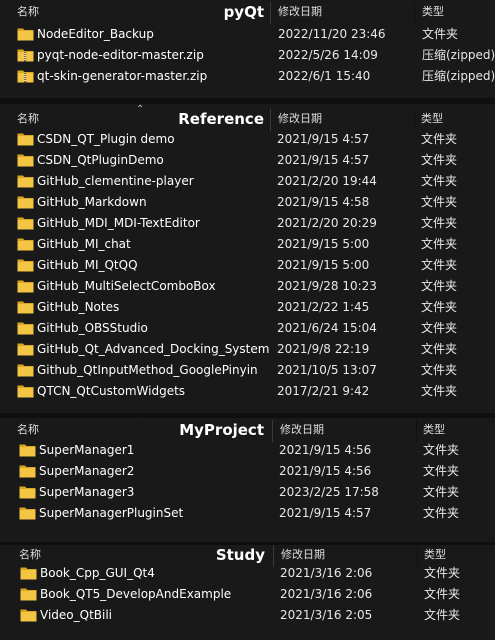 This screenshot has height=640, width=495. Describe the element at coordinates (247, 513) in the screenshot. I see `list-item: SuperManagerPluginSet 2021/9/15 4:57 文件夹` at that location.